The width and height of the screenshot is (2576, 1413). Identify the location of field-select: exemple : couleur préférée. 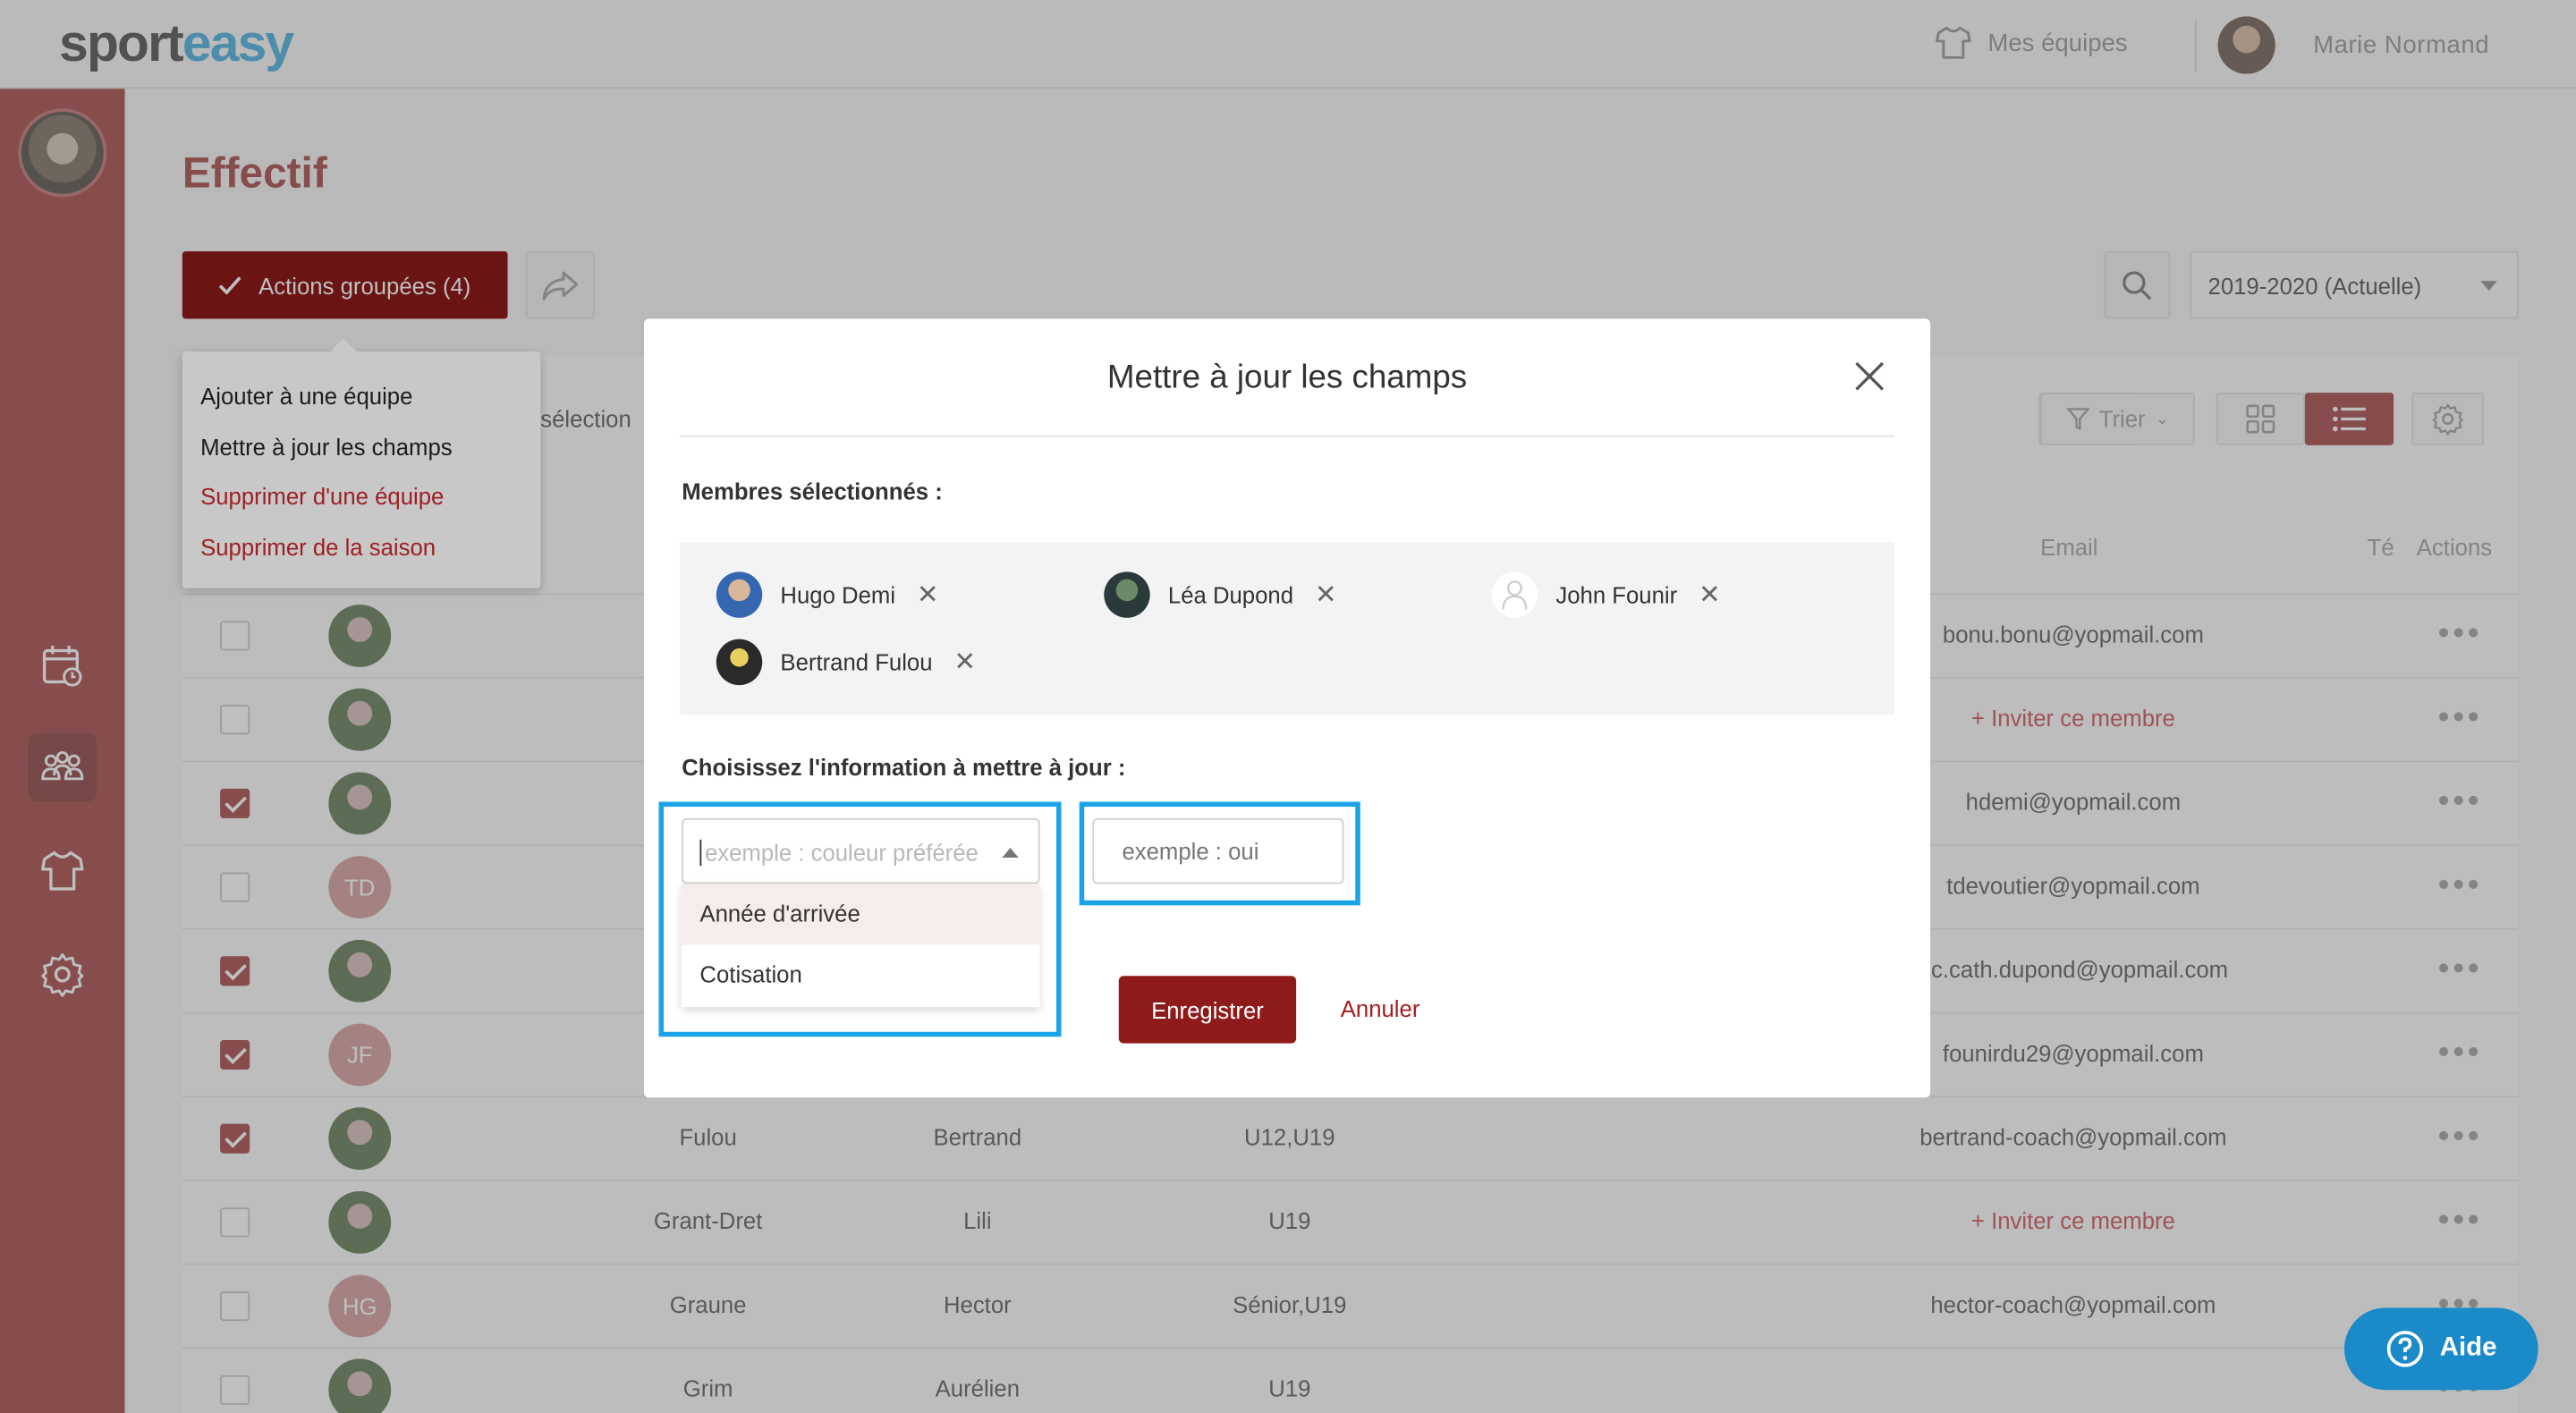
(861, 850).